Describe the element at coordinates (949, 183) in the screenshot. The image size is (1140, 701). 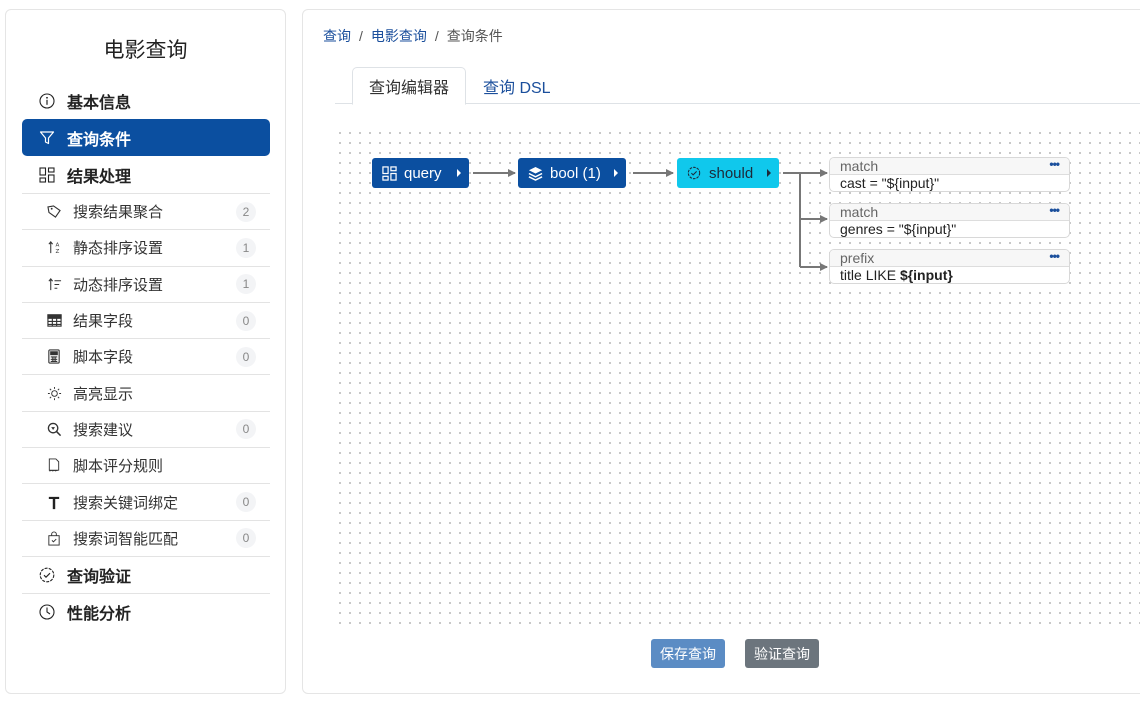
I see `leaf-body: cast = "${input}"` at that location.